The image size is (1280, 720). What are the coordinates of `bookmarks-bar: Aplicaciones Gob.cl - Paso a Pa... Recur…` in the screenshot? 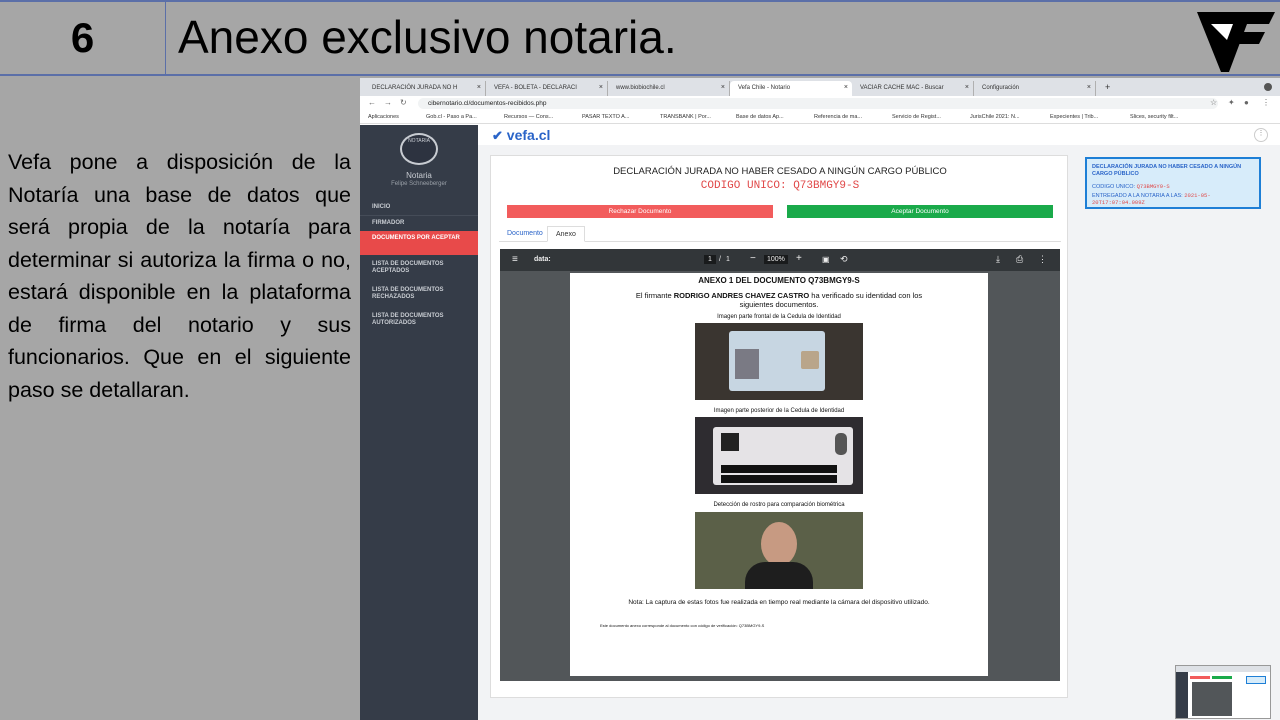 It's located at (820, 117).